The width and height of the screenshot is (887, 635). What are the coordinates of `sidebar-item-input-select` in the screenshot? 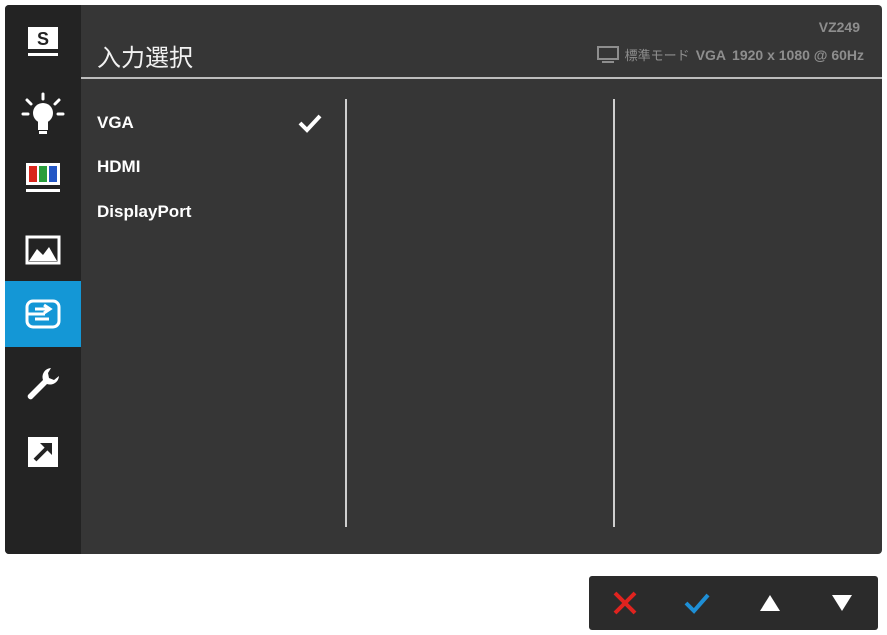 It's located at (43, 314).